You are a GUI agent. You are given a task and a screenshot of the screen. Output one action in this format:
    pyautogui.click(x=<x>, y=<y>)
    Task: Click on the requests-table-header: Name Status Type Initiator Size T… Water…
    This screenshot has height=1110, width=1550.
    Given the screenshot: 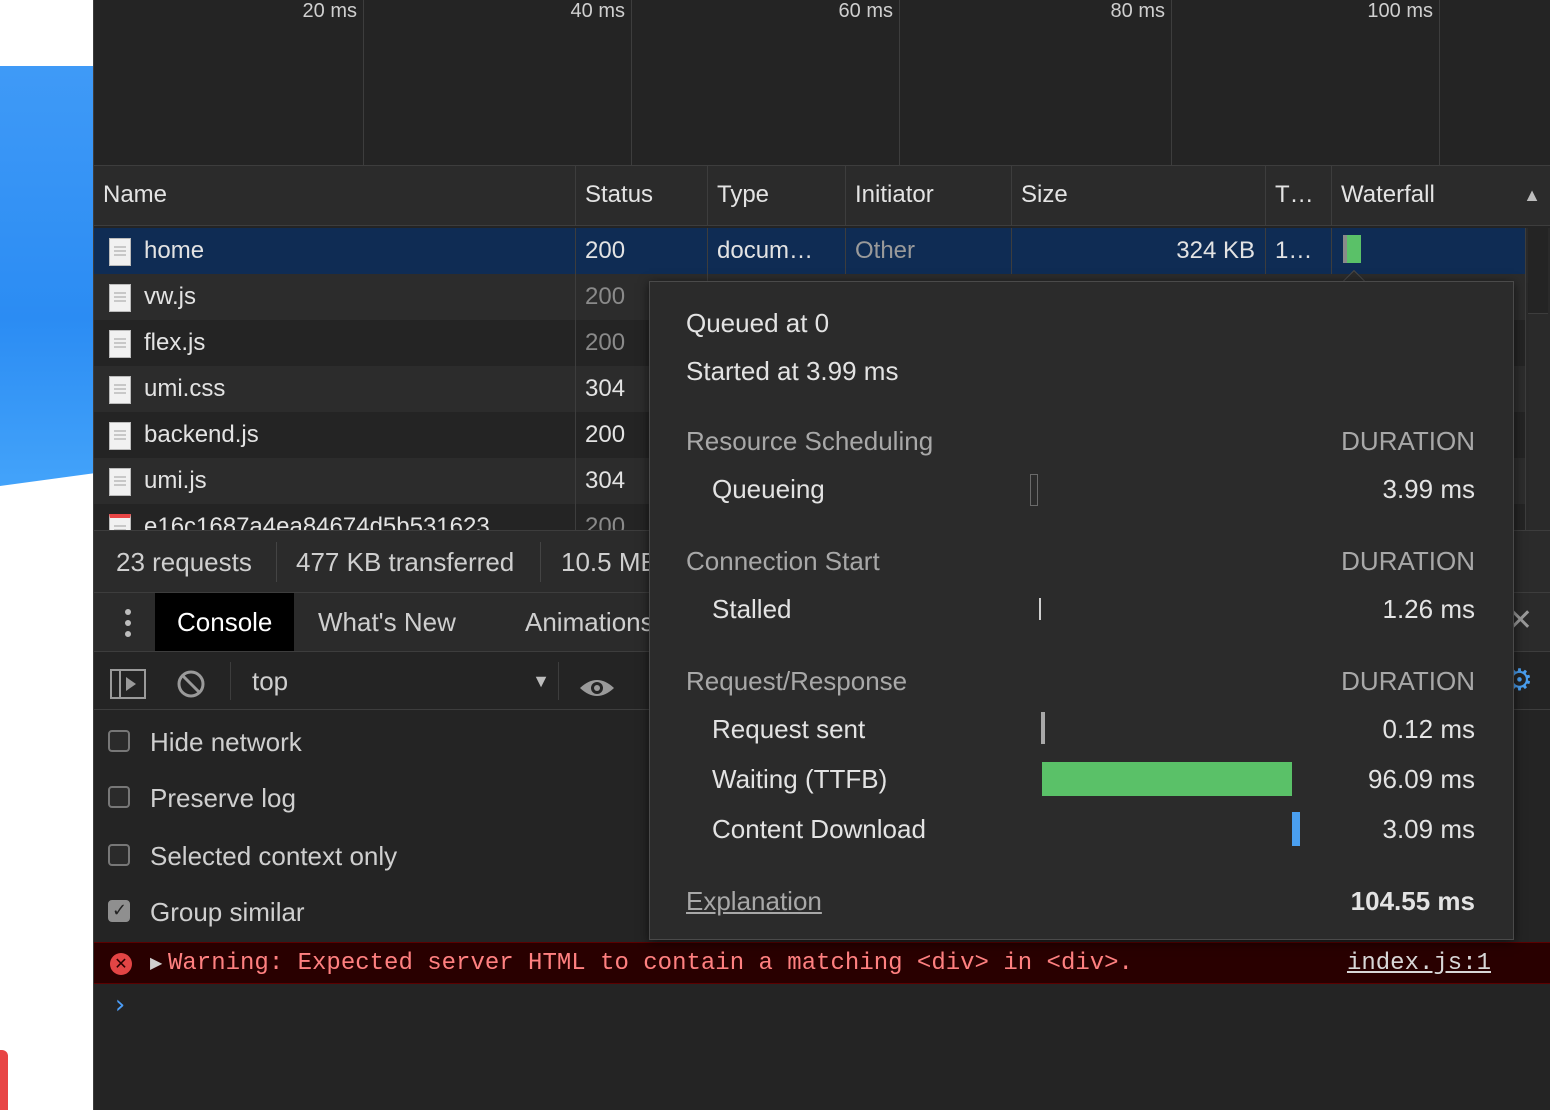 What is the action you would take?
    pyautogui.click(x=822, y=196)
    